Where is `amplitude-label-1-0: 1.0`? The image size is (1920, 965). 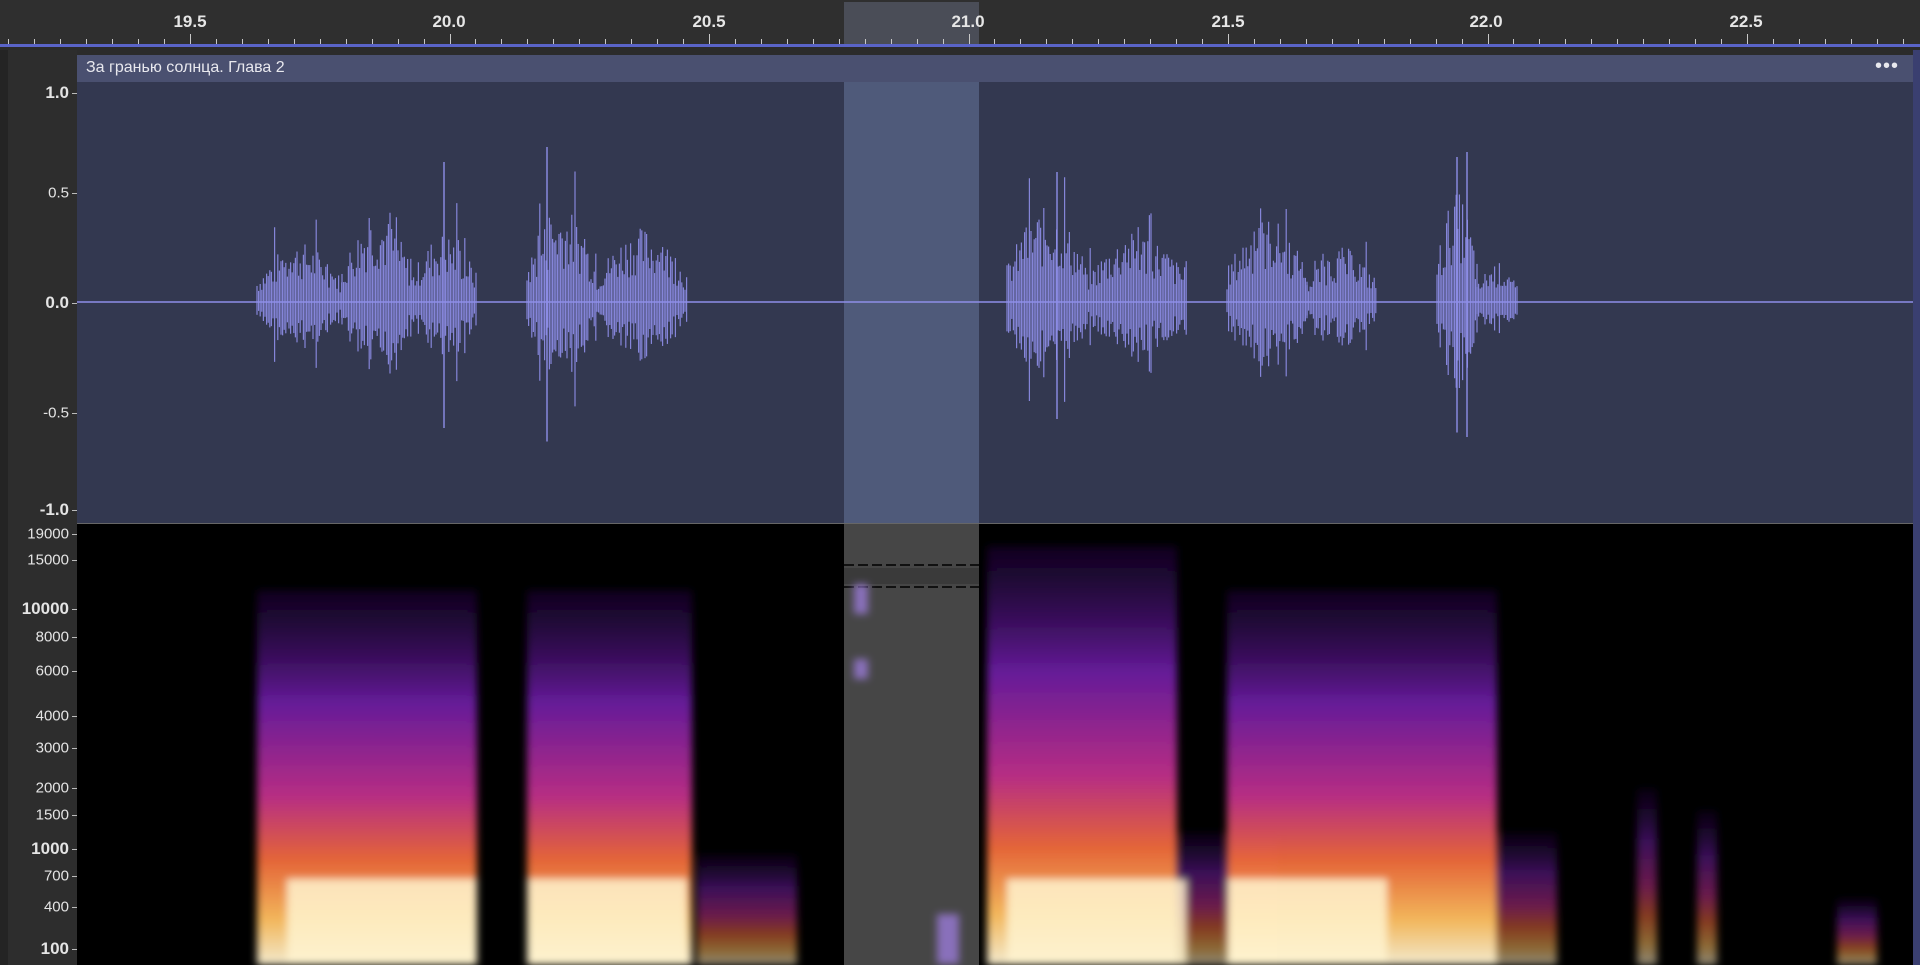 amplitude-label-1-0: 1.0 is located at coordinates (57, 92).